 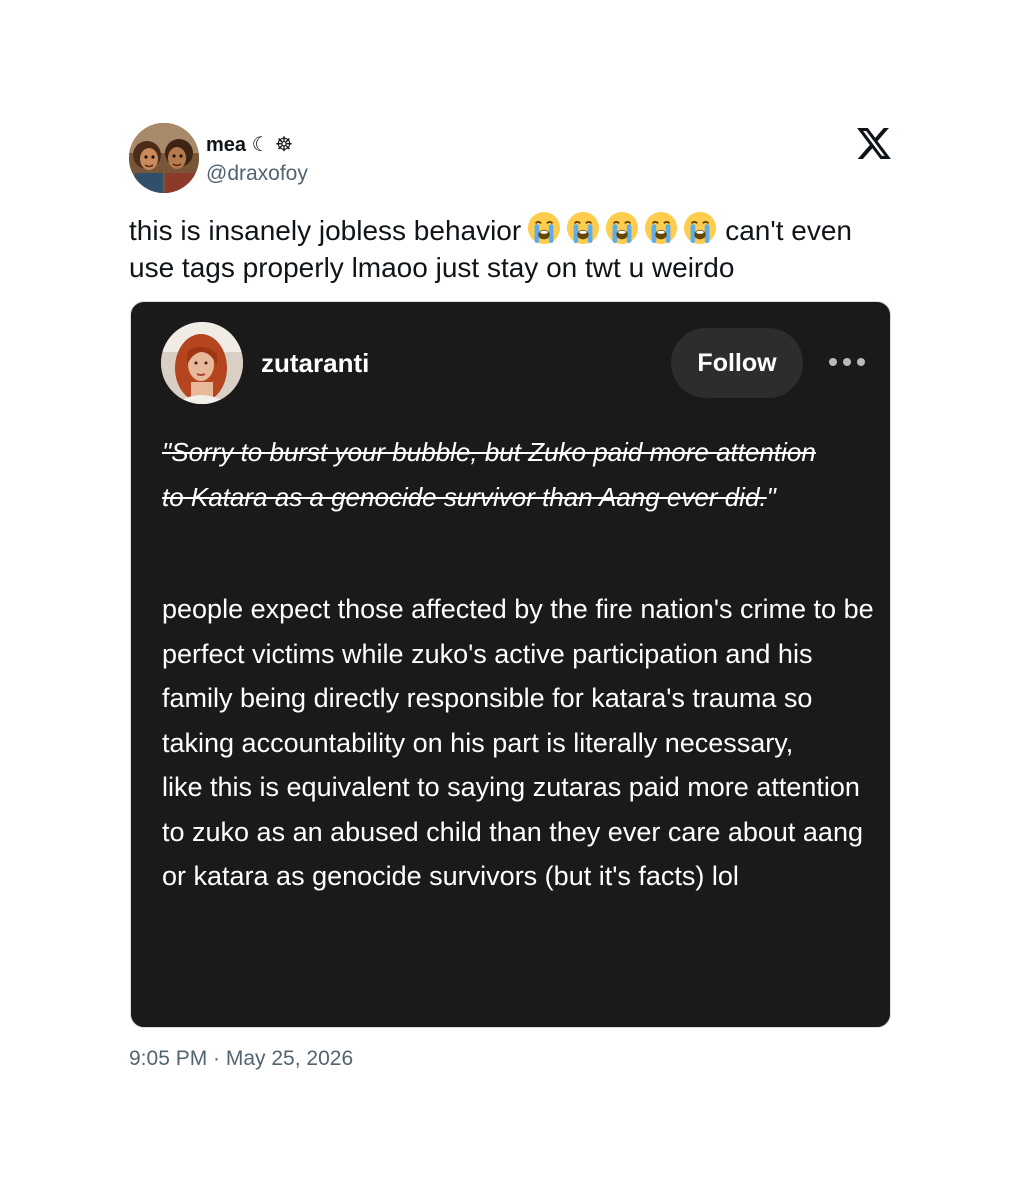 What do you see at coordinates (167, 452) in the screenshot?
I see `quote-open-mark: "` at bounding box center [167, 452].